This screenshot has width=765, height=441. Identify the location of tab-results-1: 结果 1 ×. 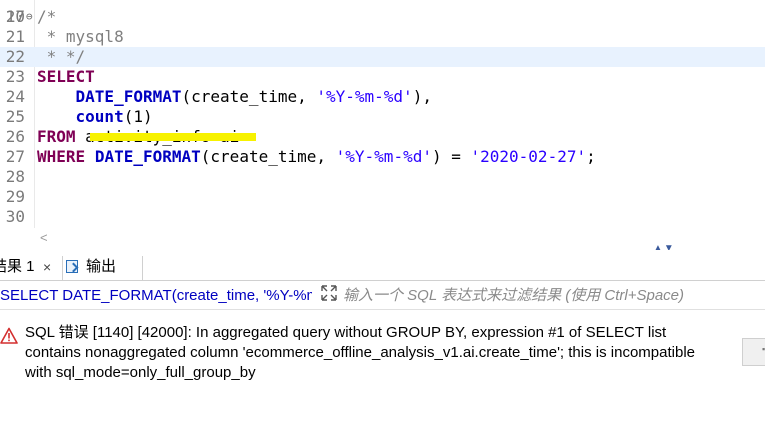
(31, 268).